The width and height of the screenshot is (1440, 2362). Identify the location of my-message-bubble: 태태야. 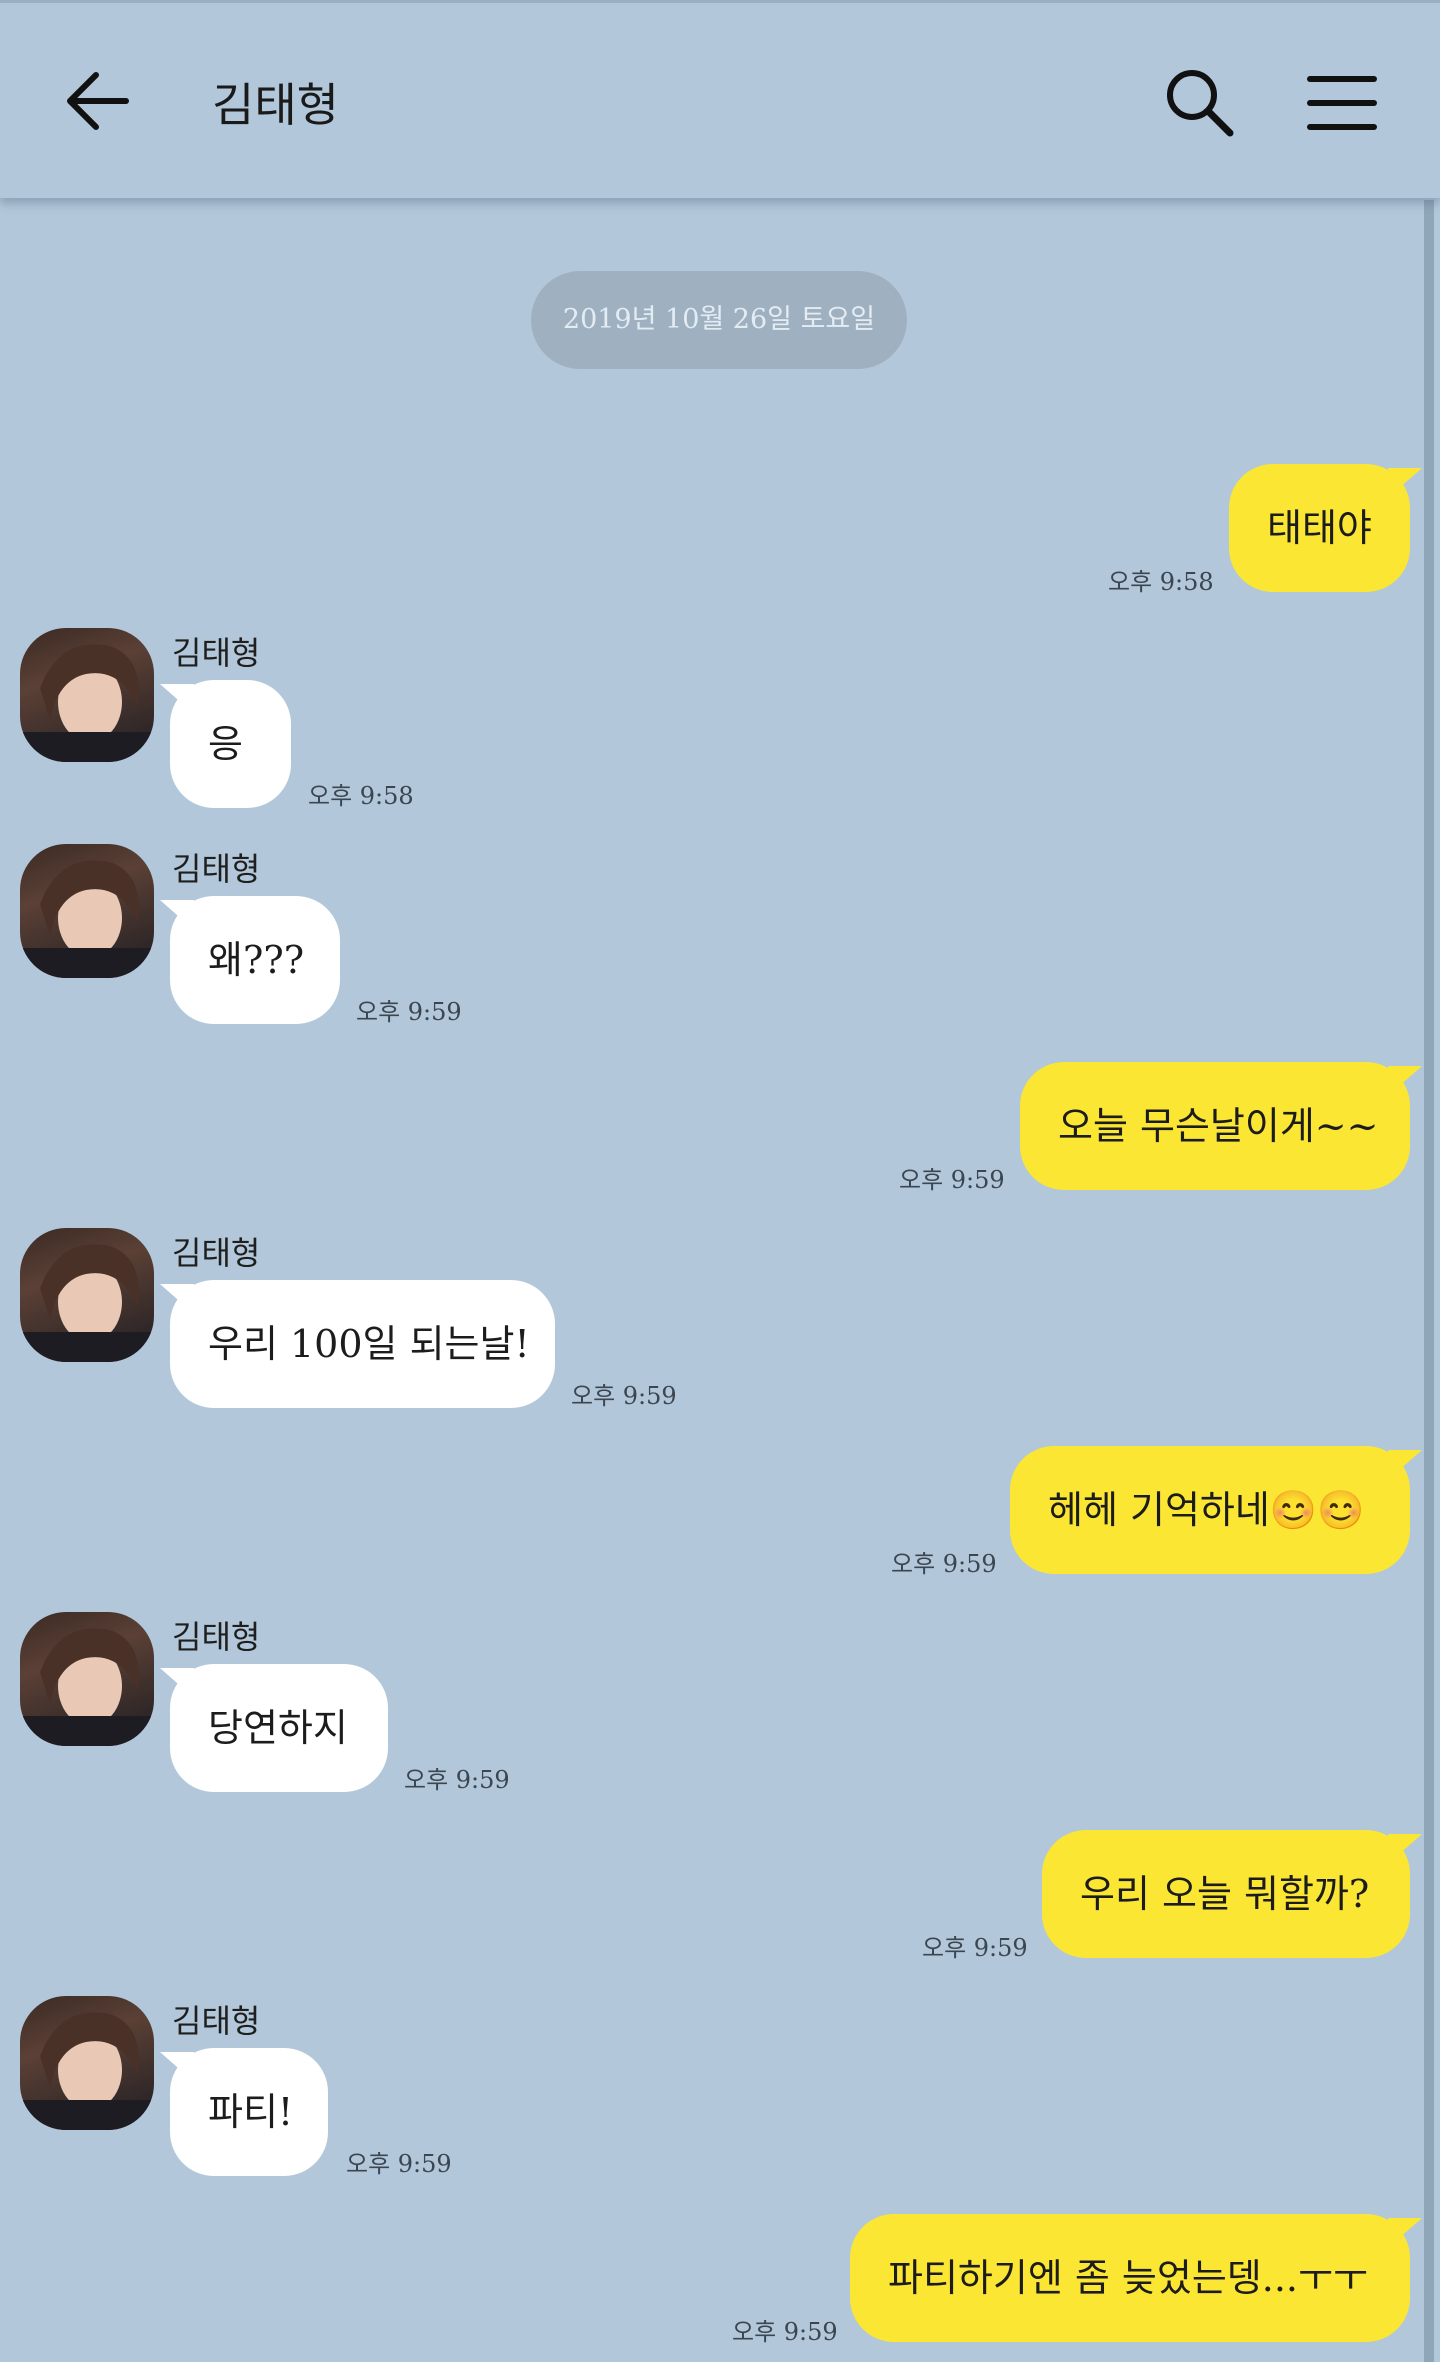
(1319, 528).